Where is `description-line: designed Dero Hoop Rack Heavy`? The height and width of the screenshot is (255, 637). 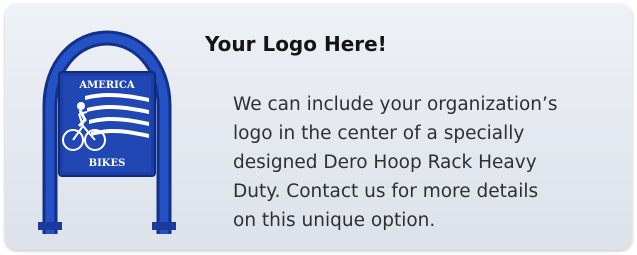
description-line: designed Dero Hoop Rack Heavy is located at coordinates (385, 162).